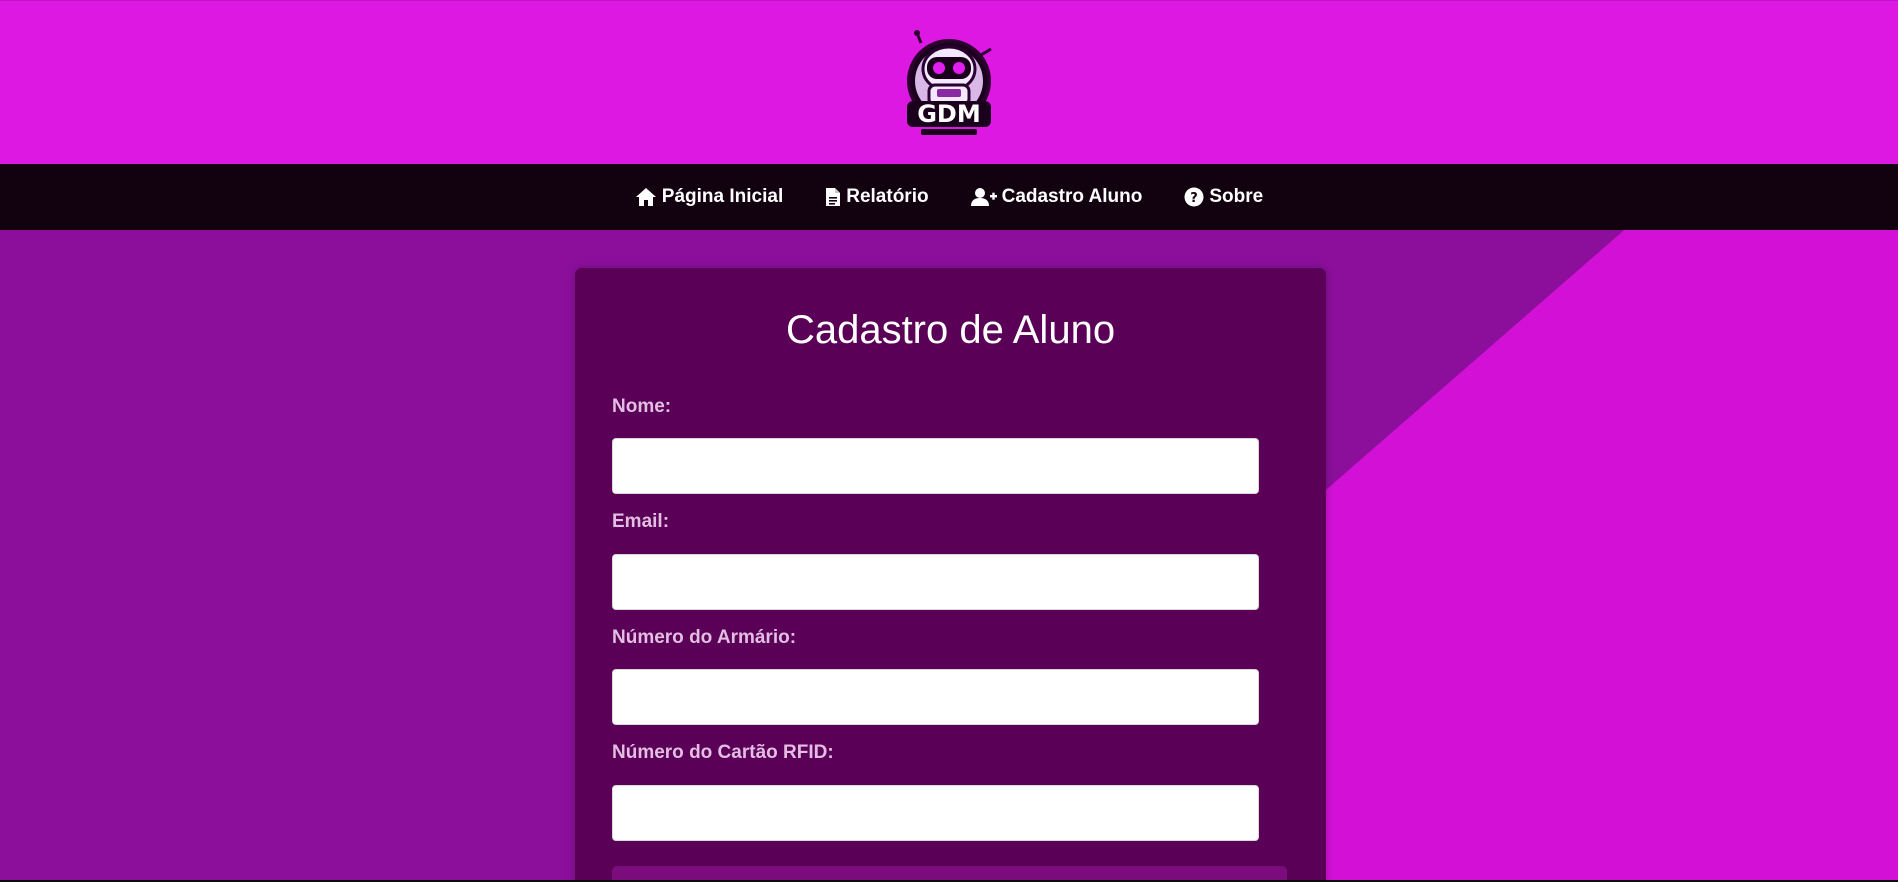 The height and width of the screenshot is (882, 1898). I want to click on nav-item-cadastro-aluno: Cadastro Aluno, so click(1056, 197).